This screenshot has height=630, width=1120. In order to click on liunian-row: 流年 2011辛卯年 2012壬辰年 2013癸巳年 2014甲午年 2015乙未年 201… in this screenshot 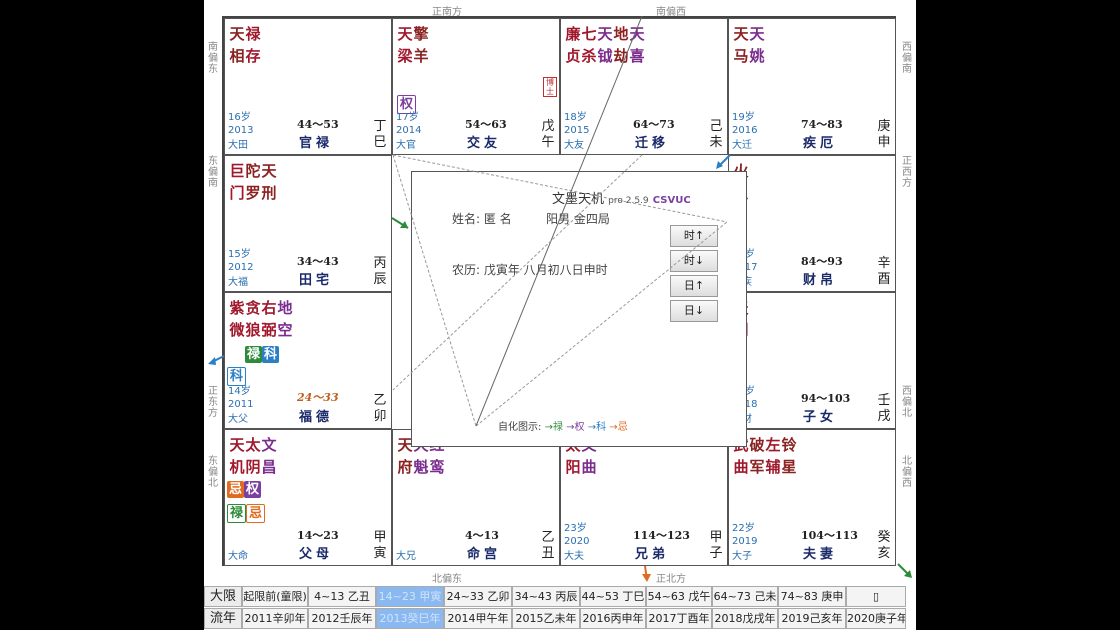, I will do `click(555, 619)`.